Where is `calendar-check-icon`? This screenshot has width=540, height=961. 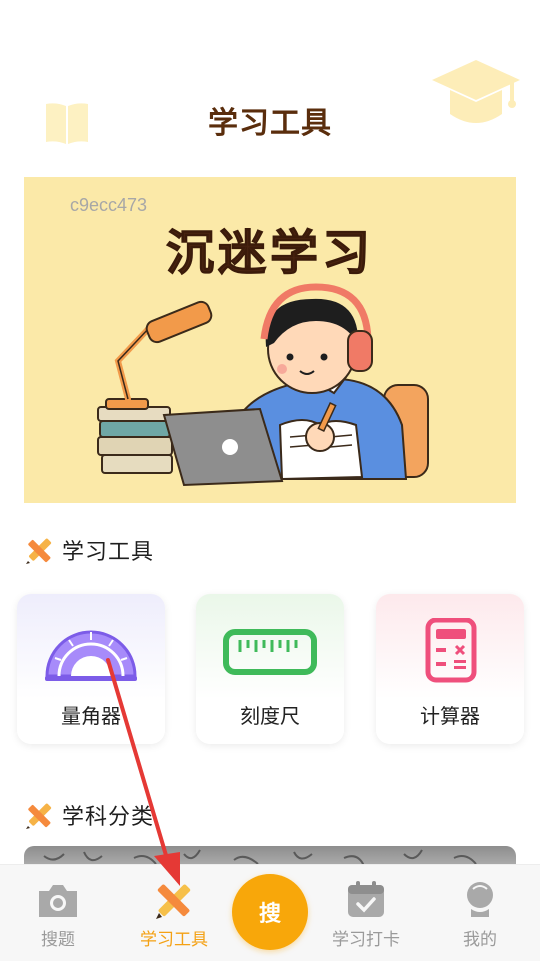 calendar-check-icon is located at coordinates (366, 899).